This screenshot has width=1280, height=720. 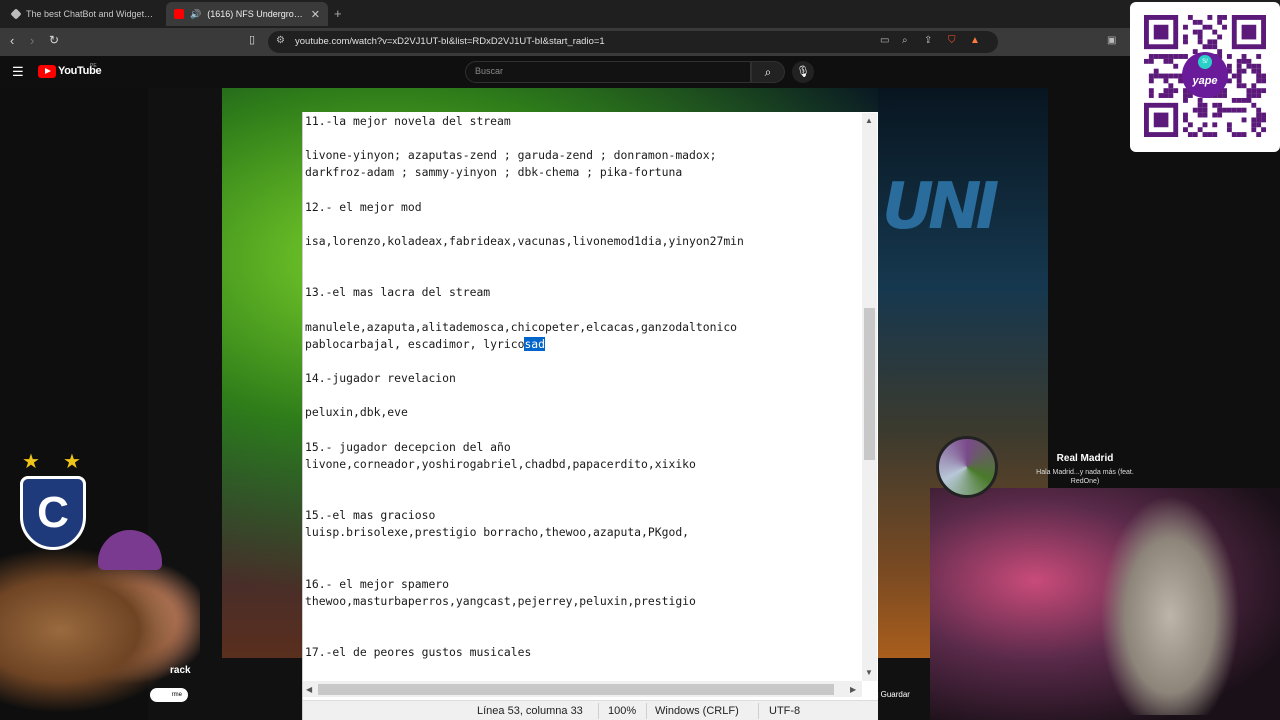 What do you see at coordinates (869, 672) in the screenshot?
I see `scroll-down-icon: ▼` at bounding box center [869, 672].